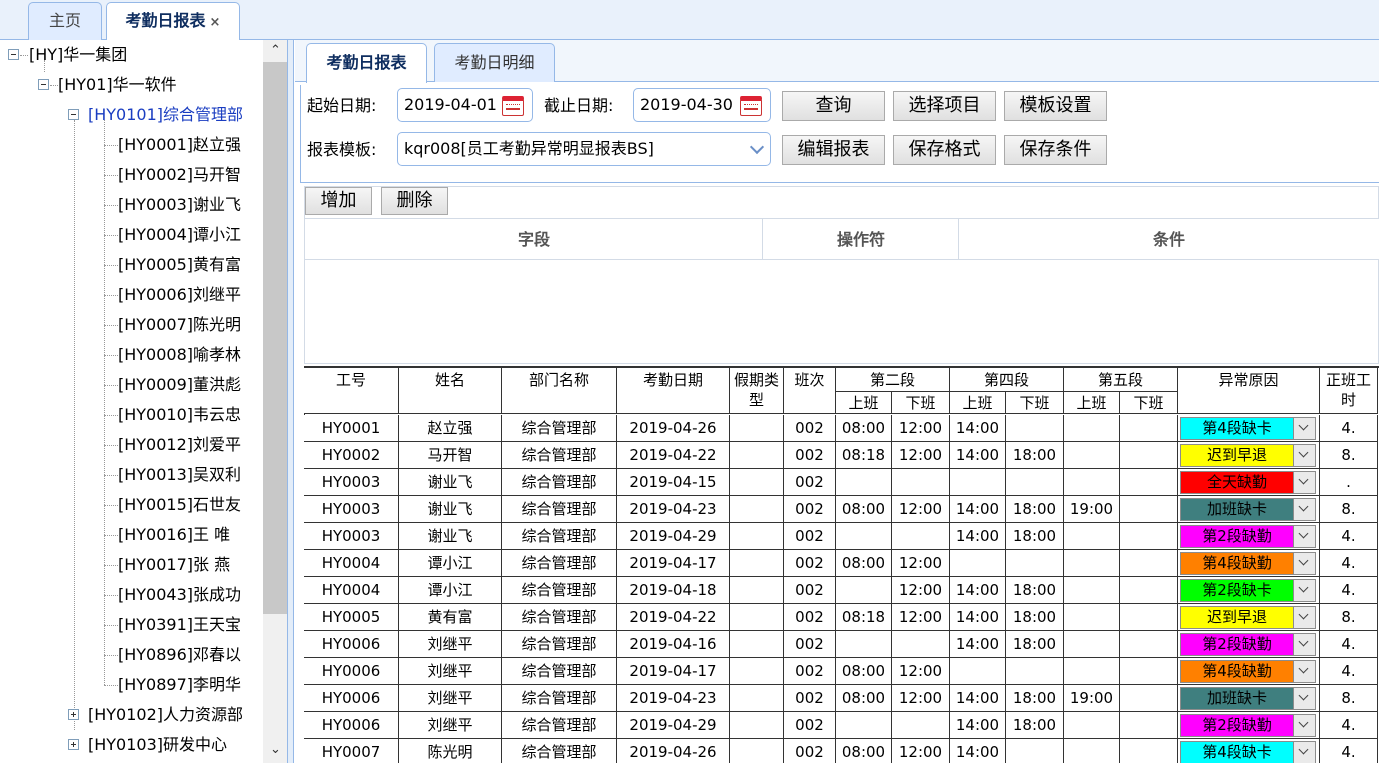  I want to click on cell-date: 2019-04-26, so click(673, 428).